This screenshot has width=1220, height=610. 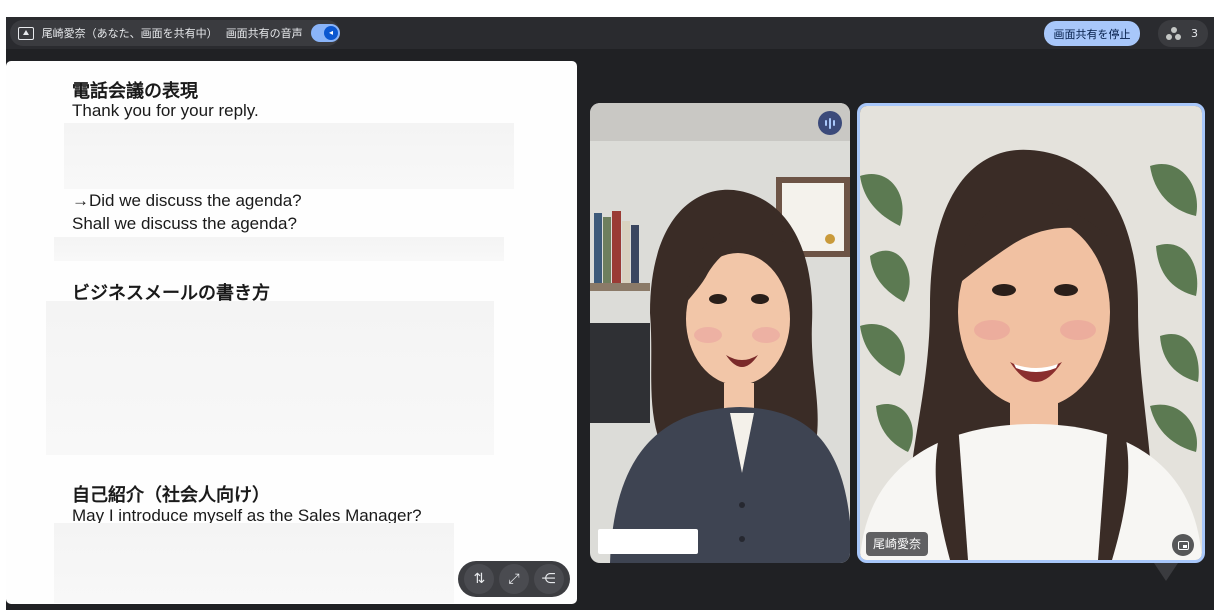 I want to click on screen-controls-toolbar: ⇅ ⤢ ⋲, so click(x=514, y=579).